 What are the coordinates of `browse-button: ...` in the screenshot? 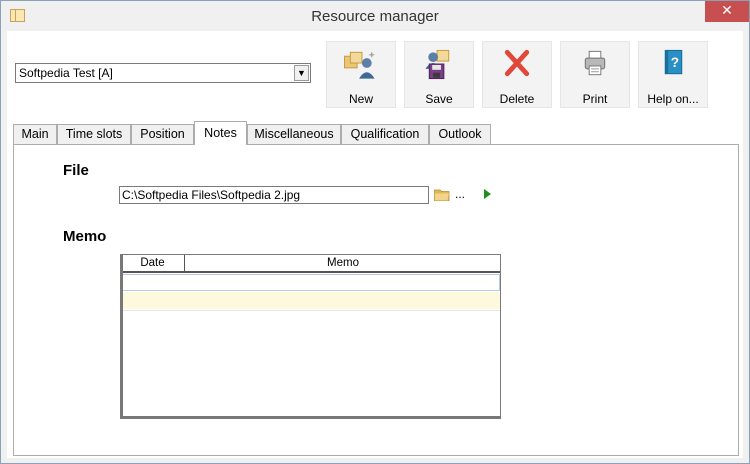 It's located at (460, 194).